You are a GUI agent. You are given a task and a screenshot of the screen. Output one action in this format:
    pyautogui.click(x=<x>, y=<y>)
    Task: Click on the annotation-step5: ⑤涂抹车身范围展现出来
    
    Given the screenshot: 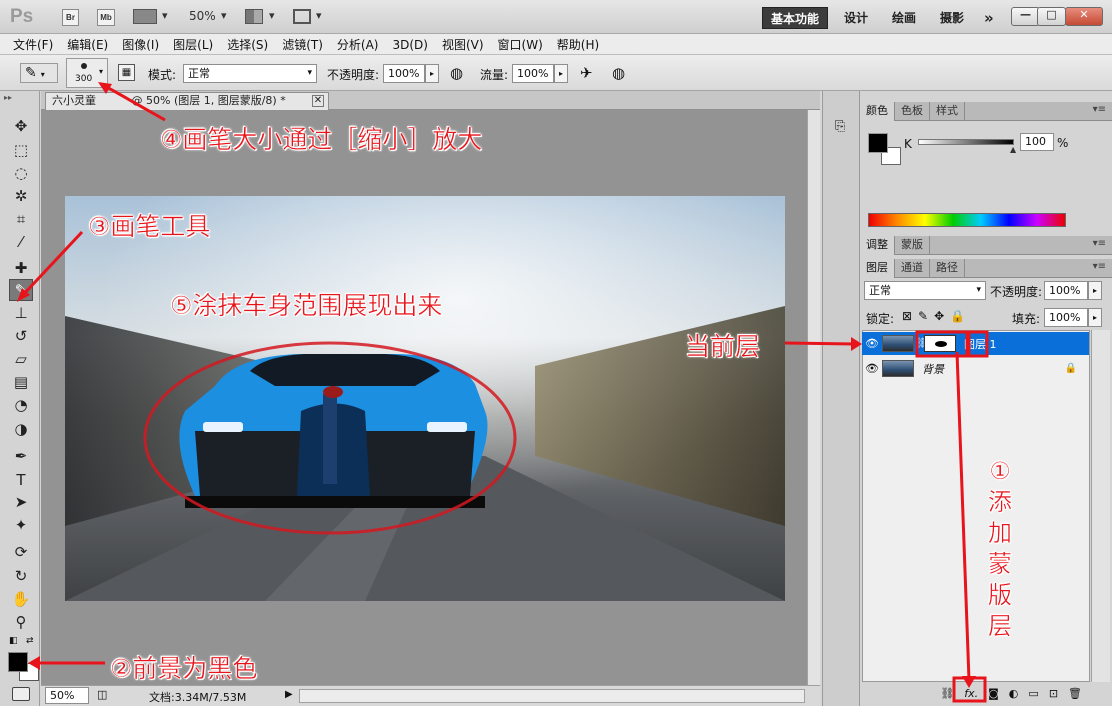 What is the action you would take?
    pyautogui.click(x=306, y=305)
    